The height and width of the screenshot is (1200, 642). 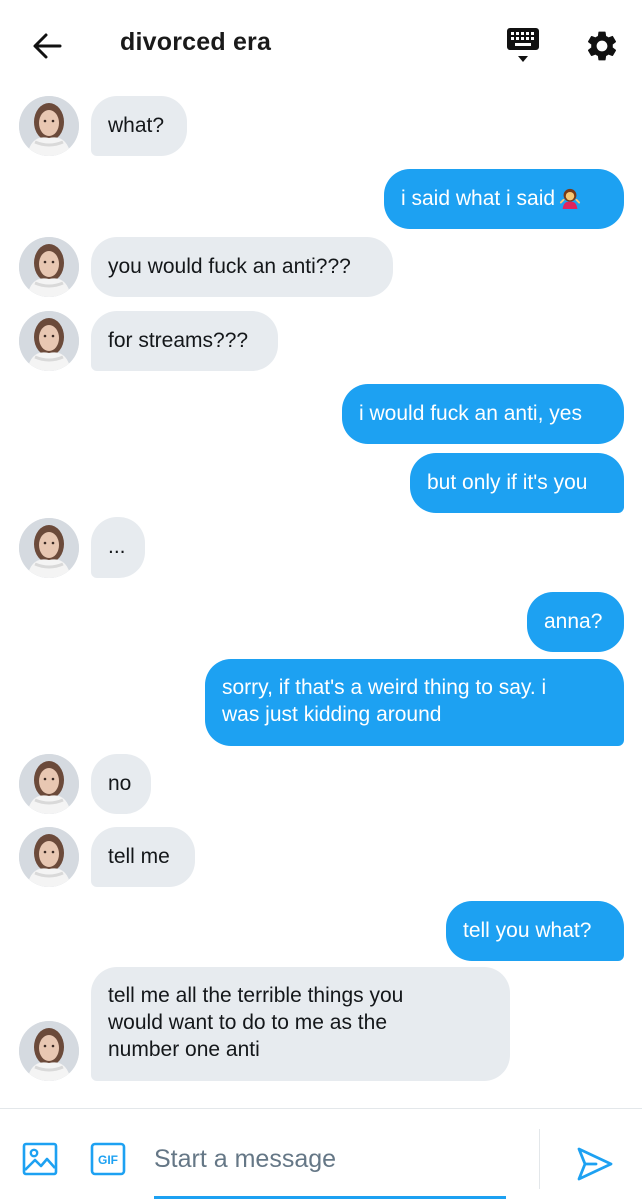 I want to click on outgoing-message-bubble: tell you what?, so click(x=535, y=931).